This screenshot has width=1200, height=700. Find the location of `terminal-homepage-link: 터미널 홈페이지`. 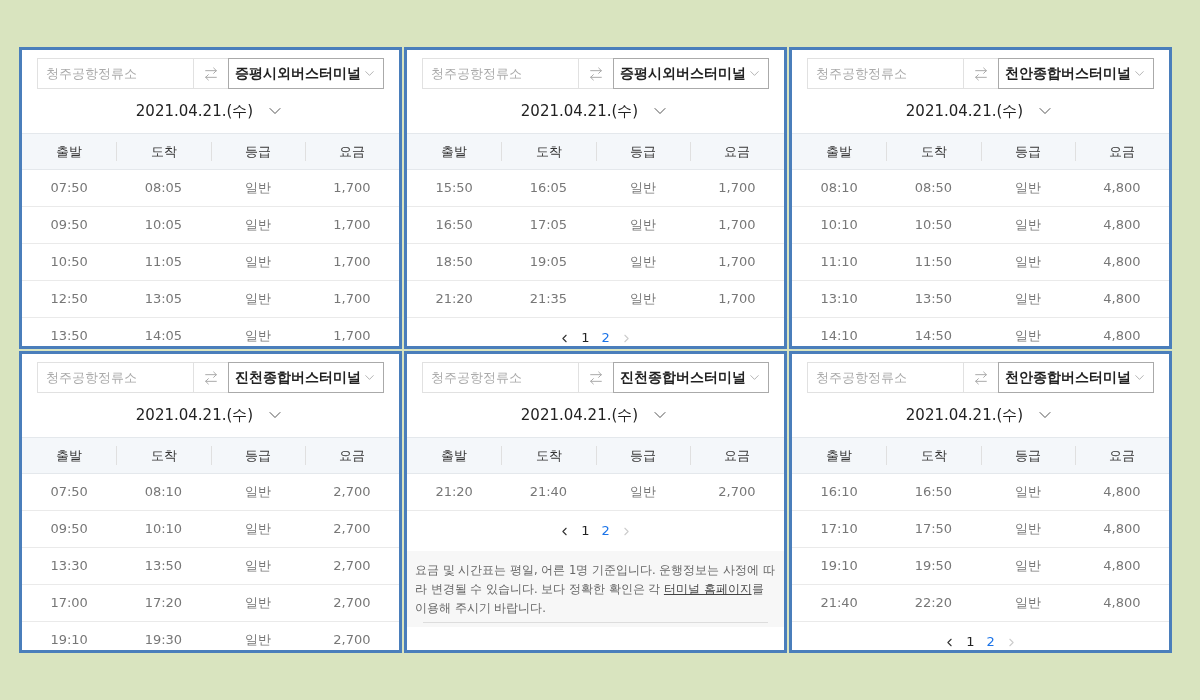

terminal-homepage-link: 터미널 홈페이지 is located at coordinates (707, 589).